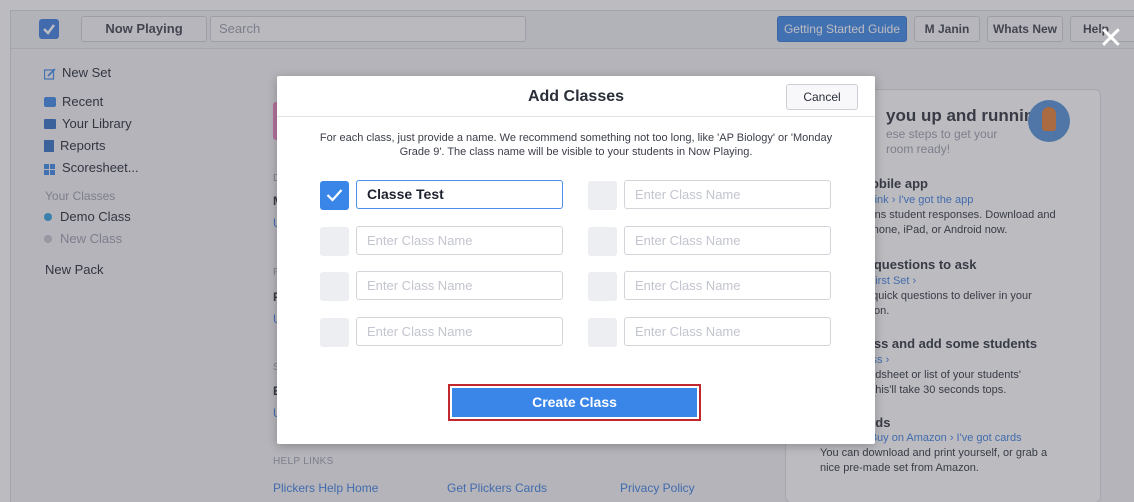 This screenshot has width=1134, height=502. I want to click on create-class-highlight: Create Class, so click(574, 402).